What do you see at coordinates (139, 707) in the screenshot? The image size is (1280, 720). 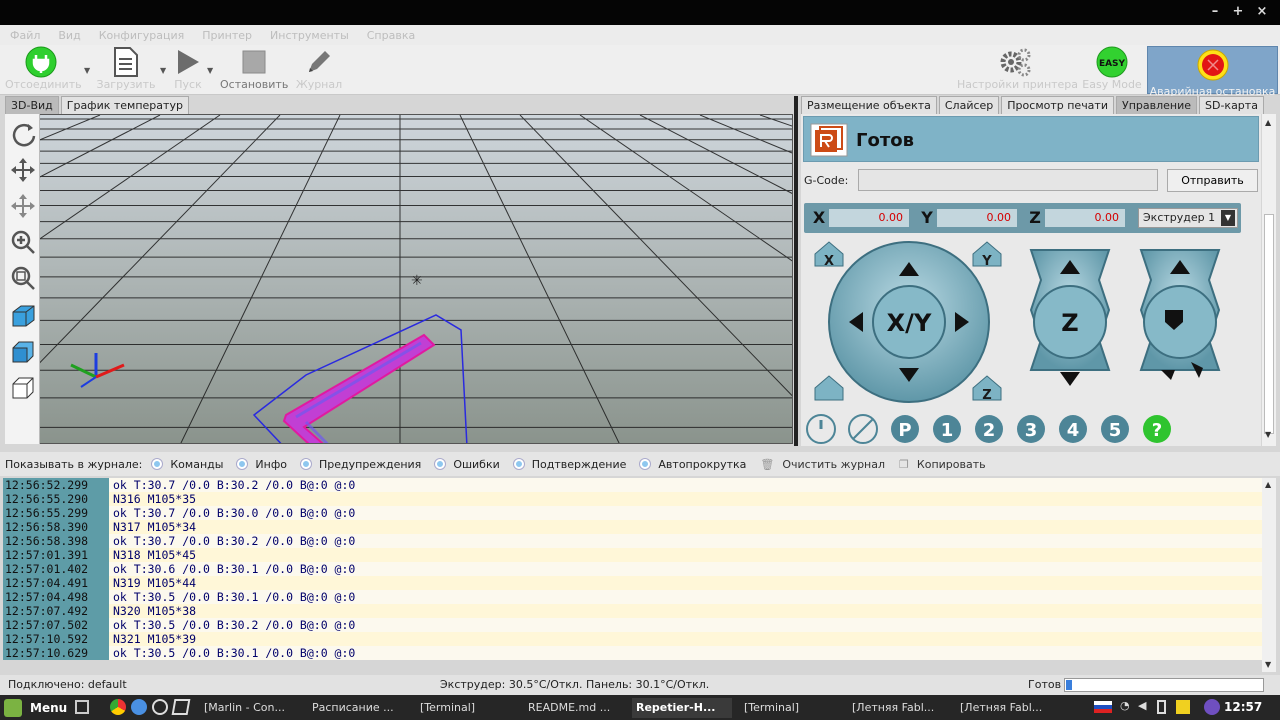 I see `chromium-icon` at bounding box center [139, 707].